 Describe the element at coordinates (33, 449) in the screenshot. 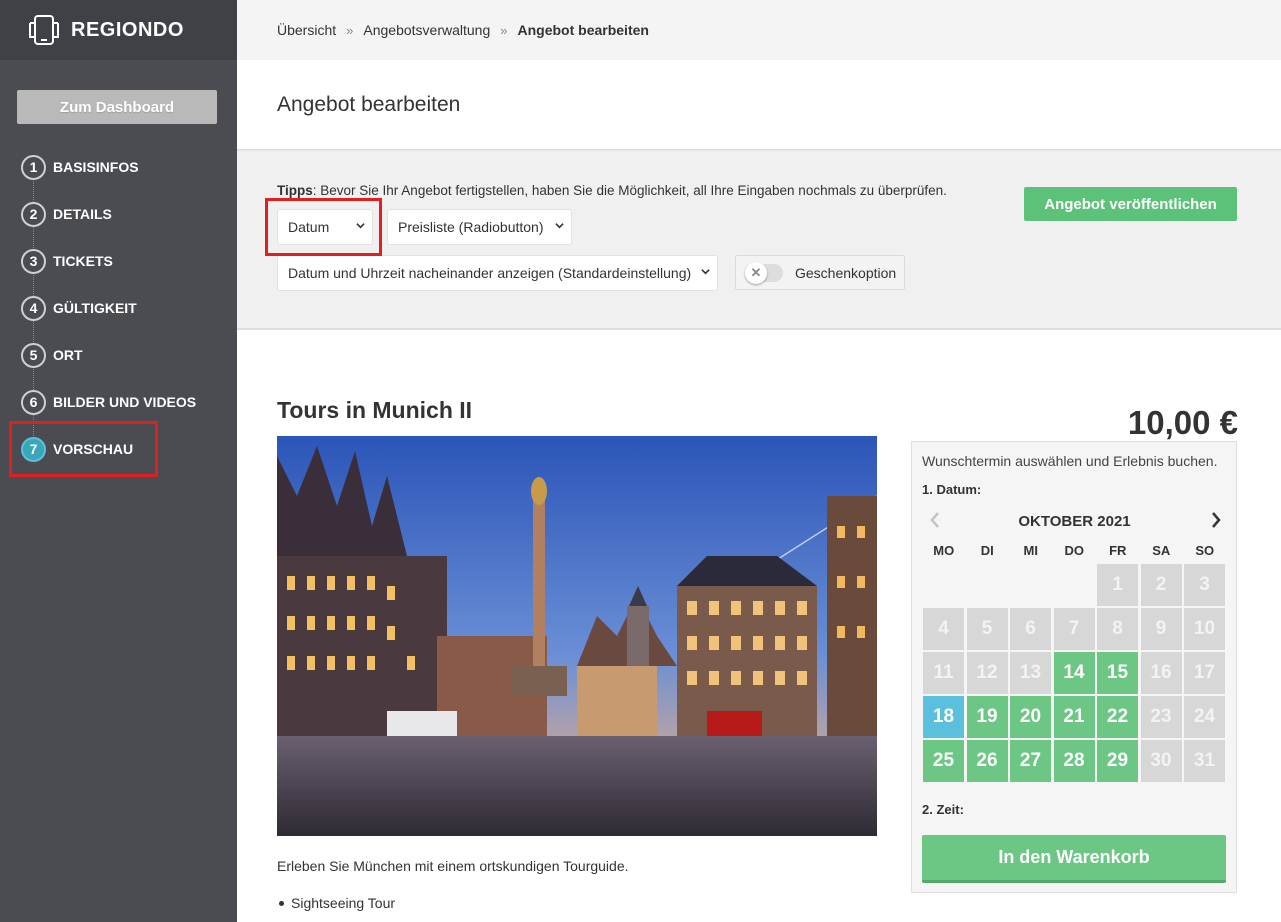

I see `step-number: 7` at that location.